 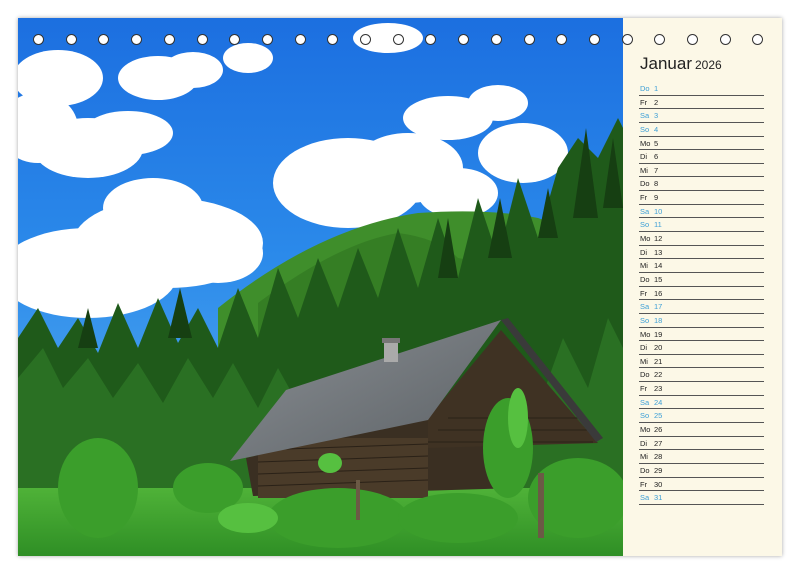 What do you see at coordinates (666, 63) in the screenshot?
I see `month-name: Januar` at bounding box center [666, 63].